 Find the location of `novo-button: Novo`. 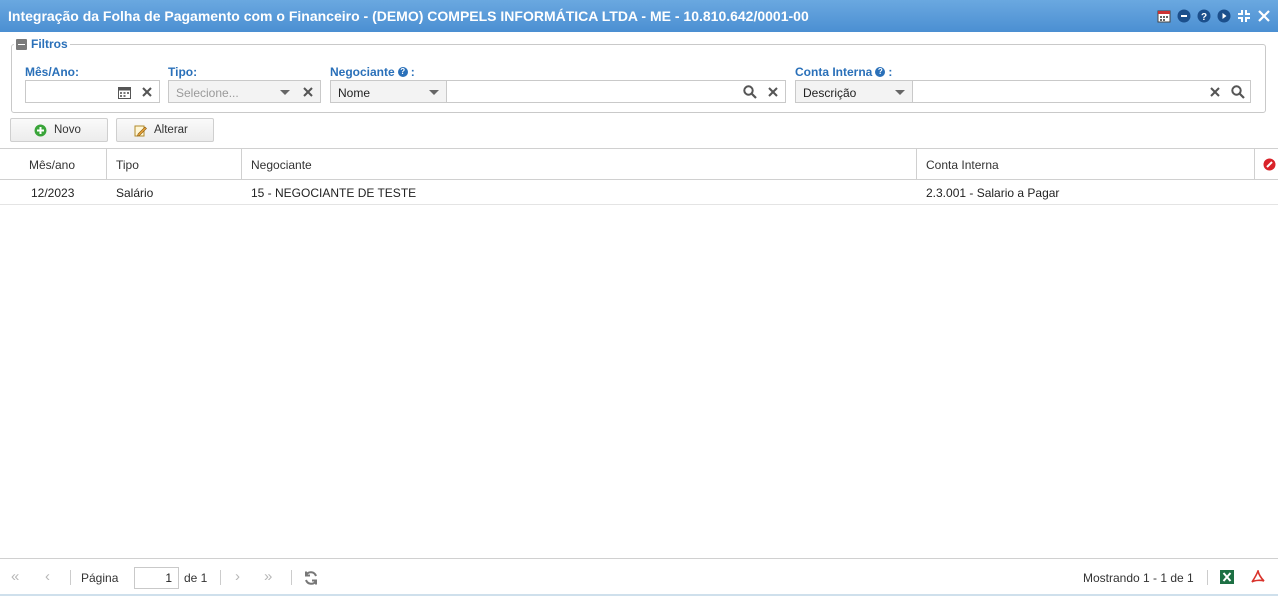

novo-button: Novo is located at coordinates (59, 130).